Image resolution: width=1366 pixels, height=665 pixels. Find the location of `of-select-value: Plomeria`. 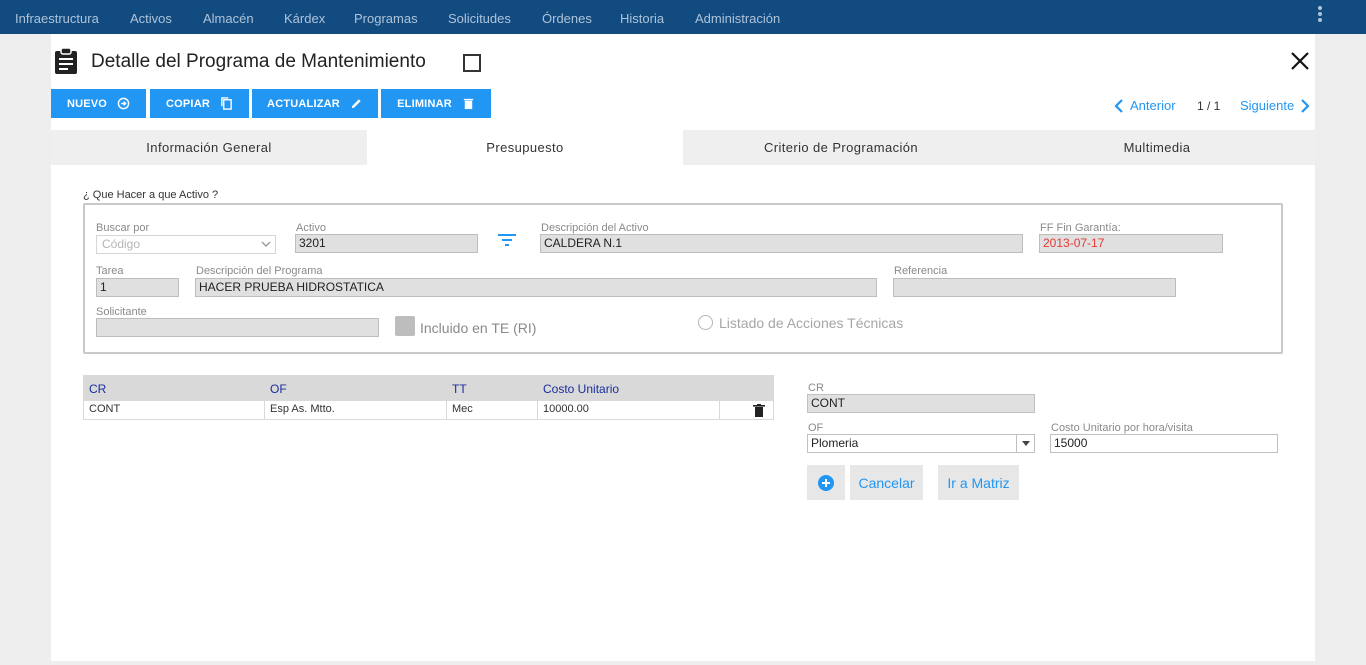

of-select-value: Plomeria is located at coordinates (835, 443).